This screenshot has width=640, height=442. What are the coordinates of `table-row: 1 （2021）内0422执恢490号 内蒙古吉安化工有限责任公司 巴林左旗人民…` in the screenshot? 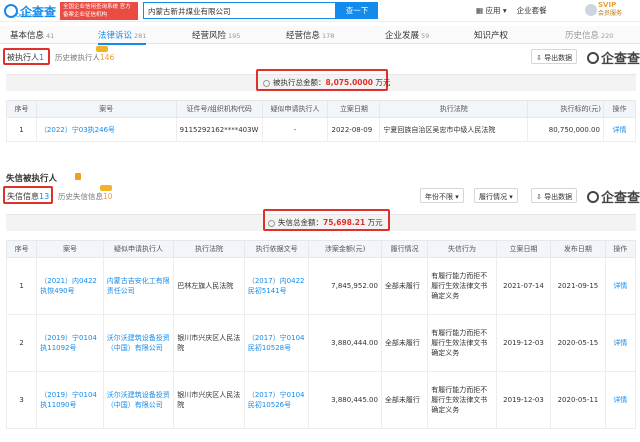 It's located at (321, 286).